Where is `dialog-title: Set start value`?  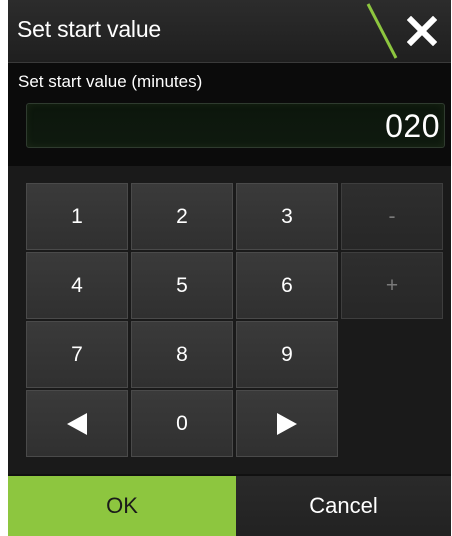 dialog-title: Set start value is located at coordinates (89, 29).